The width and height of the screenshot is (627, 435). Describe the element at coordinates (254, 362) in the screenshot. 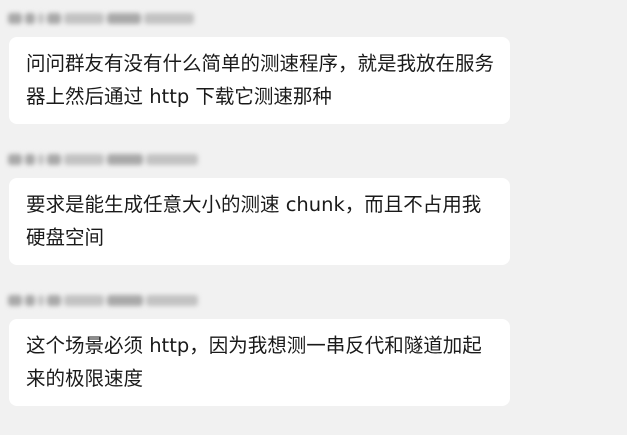

I see `message-text: 这个场景必须 http，因为我想测一串反代和隧道加起来的极限速度` at that location.